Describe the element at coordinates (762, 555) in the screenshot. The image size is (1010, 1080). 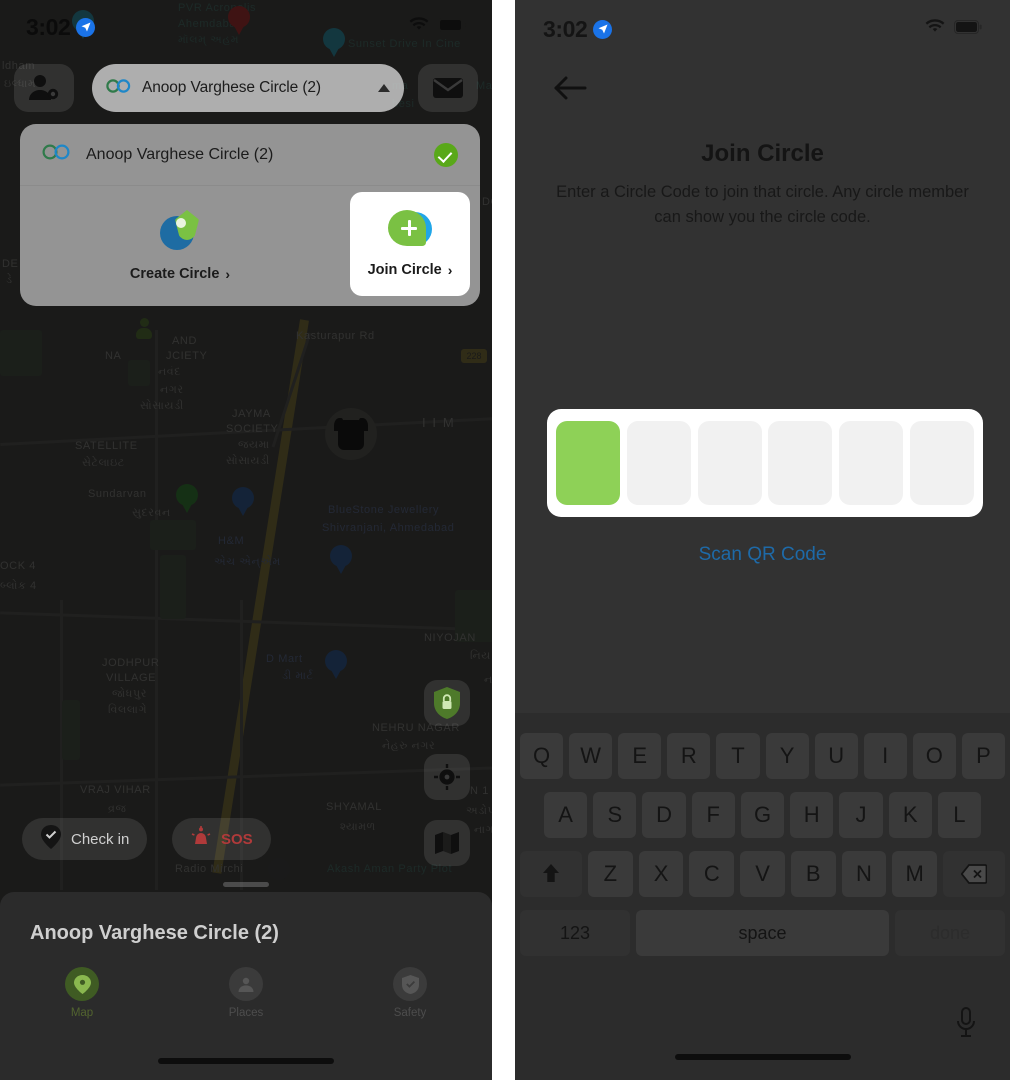
I see `scan-qr-code-link: Scan QR Code` at that location.